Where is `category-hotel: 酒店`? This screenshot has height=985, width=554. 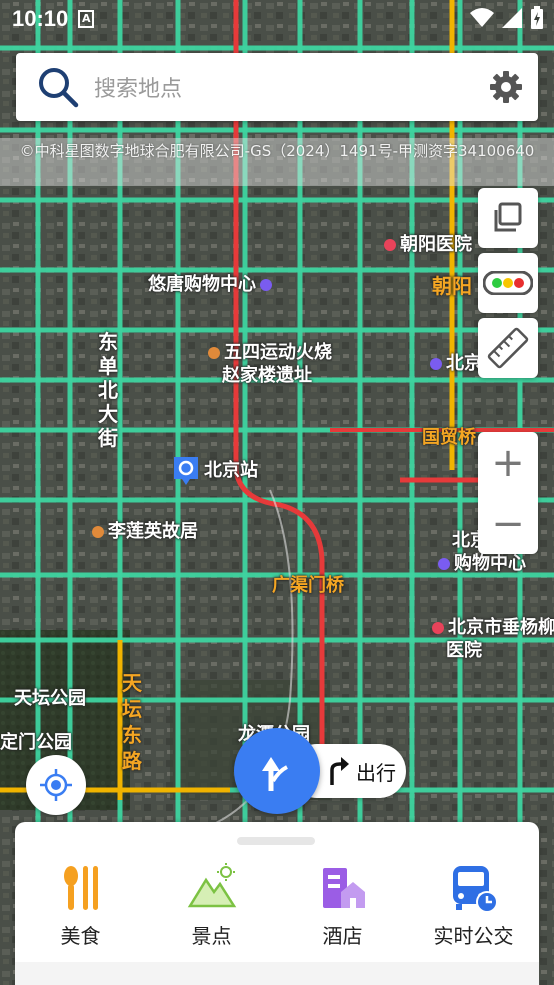
category-hotel: 酒店 is located at coordinates (342, 905).